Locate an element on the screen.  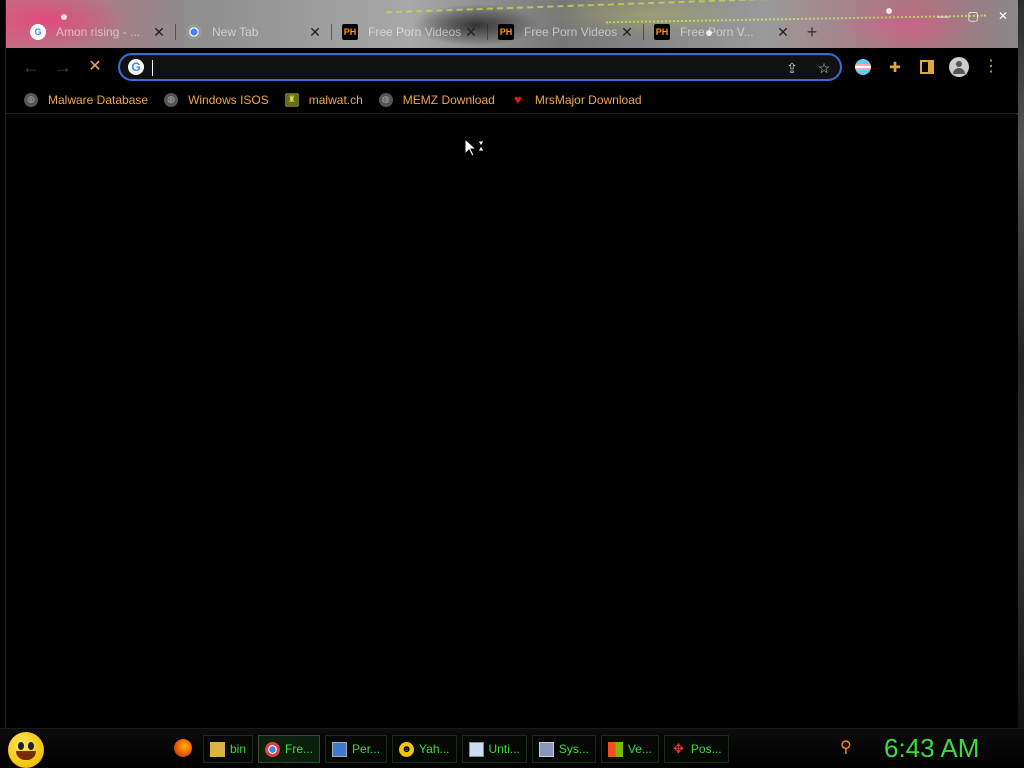
profile-avatar-icon is located at coordinates (959, 67).